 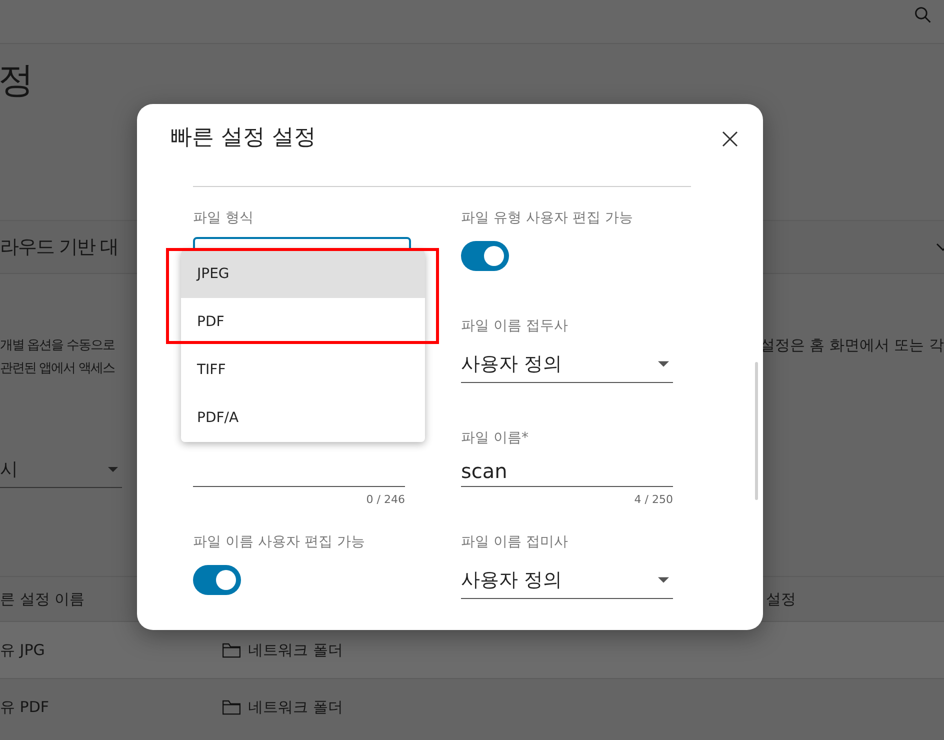 What do you see at coordinates (653, 499) in the screenshot?
I see `character-counter: 4 / 250` at bounding box center [653, 499].